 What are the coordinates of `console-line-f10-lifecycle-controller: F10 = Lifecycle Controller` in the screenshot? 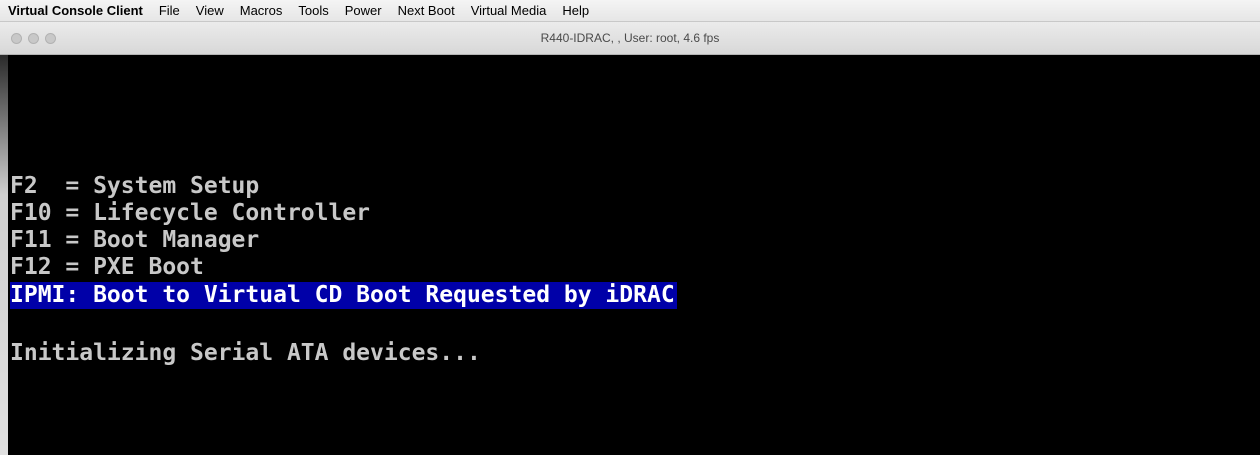 It's located at (190, 213).